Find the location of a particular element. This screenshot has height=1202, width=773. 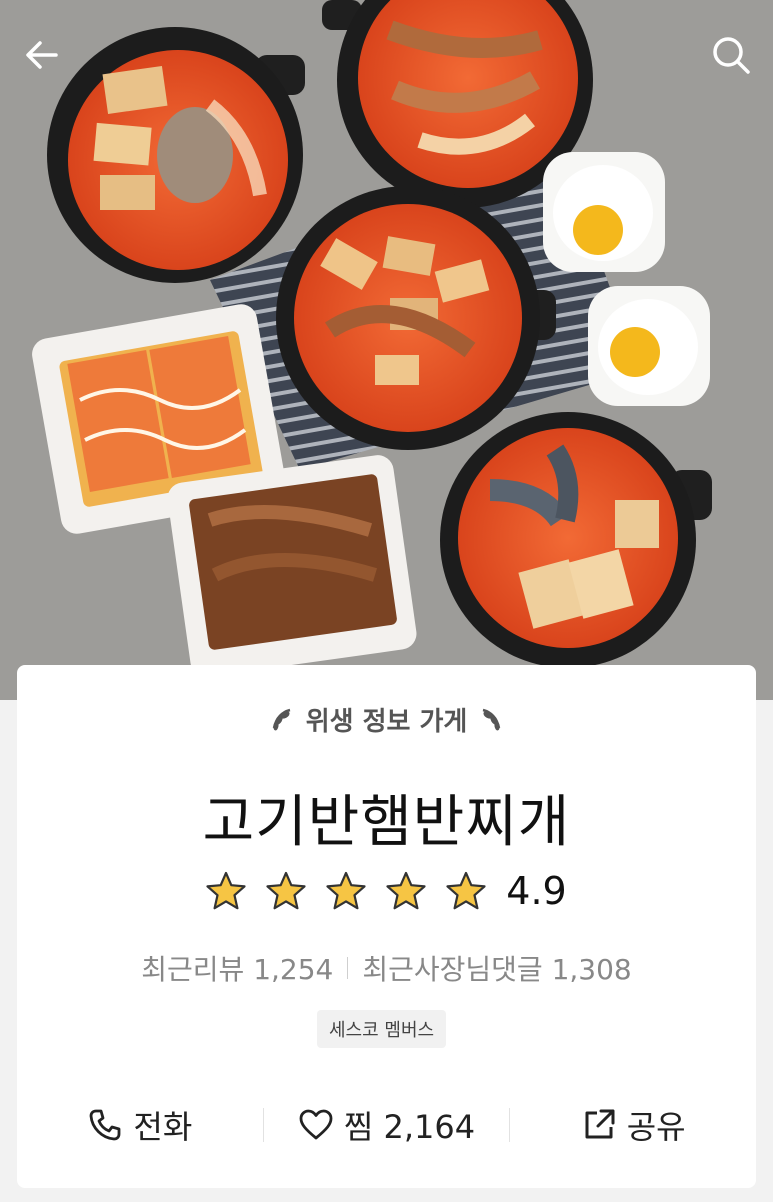

rating-row: 4.9 is located at coordinates (386, 891).